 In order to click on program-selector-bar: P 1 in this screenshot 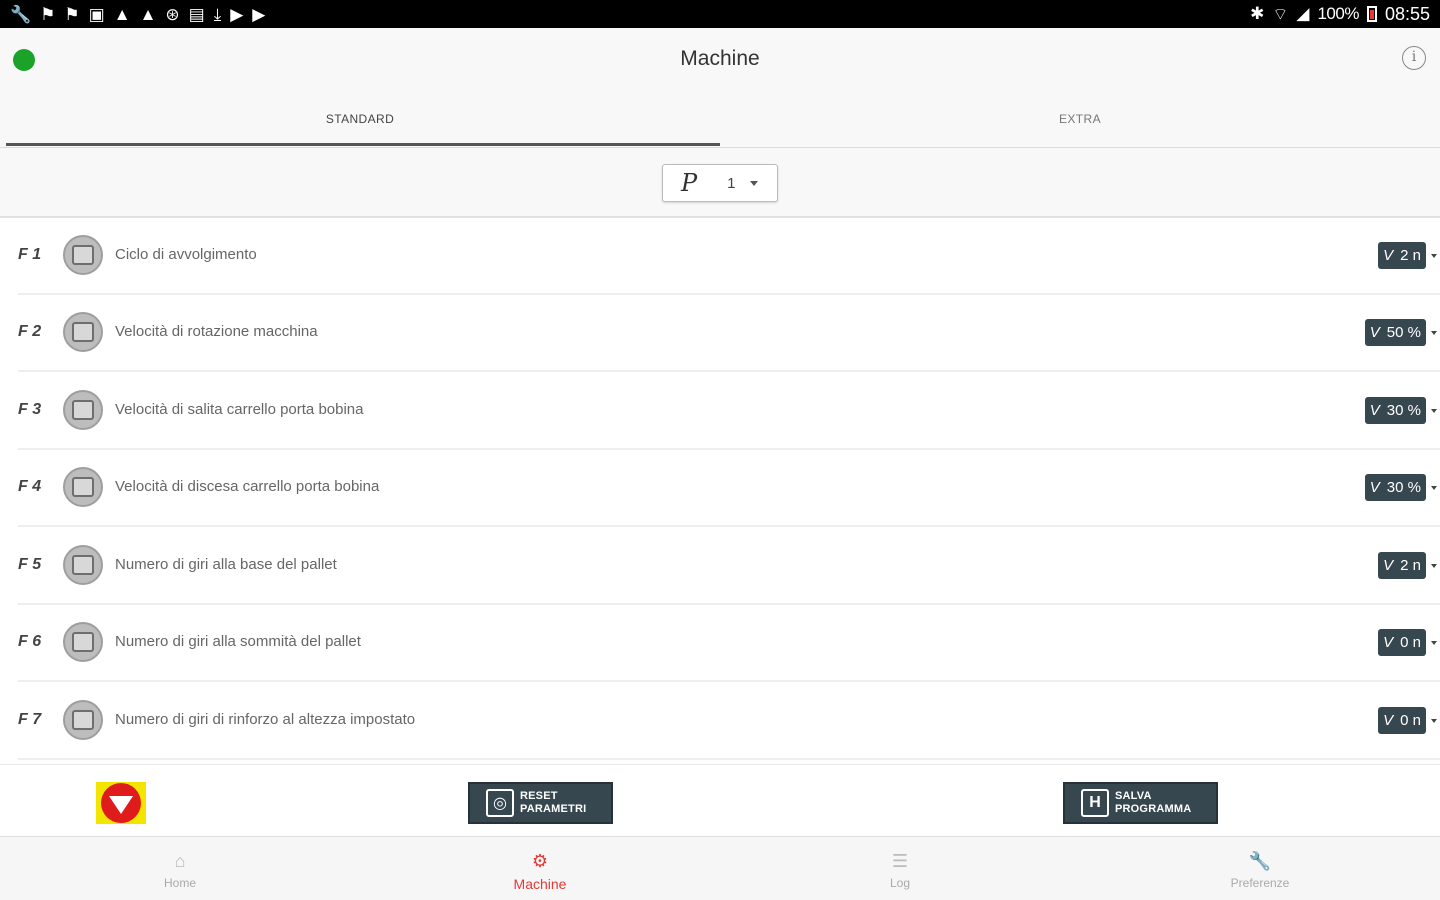, I will do `click(720, 183)`.